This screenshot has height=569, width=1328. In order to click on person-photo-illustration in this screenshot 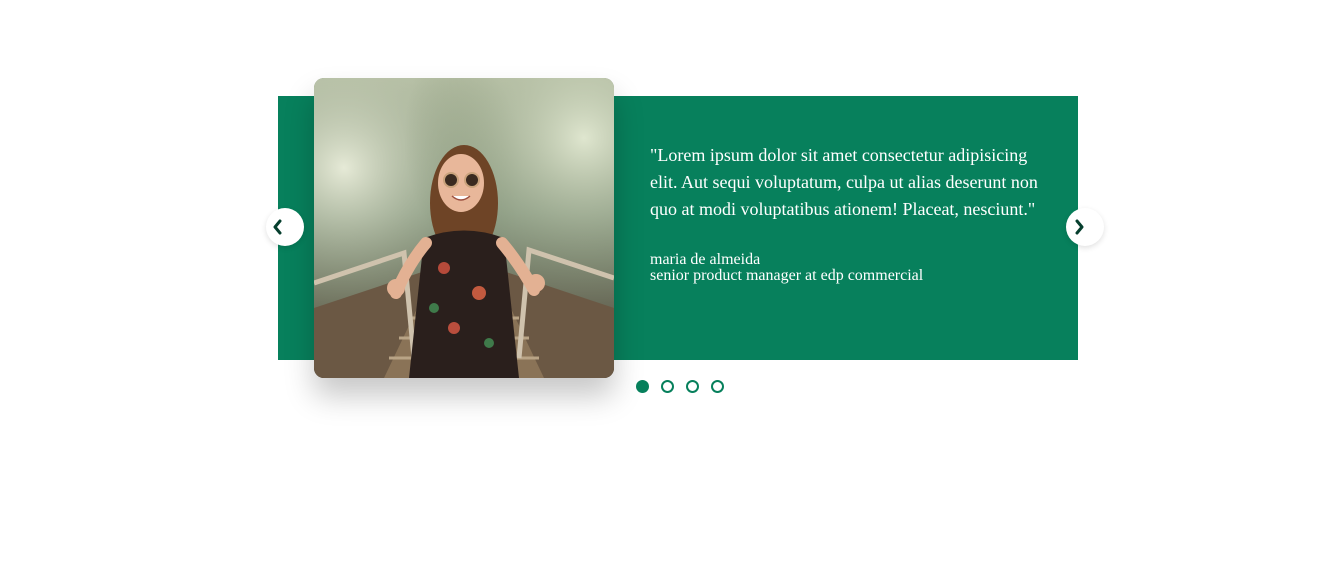, I will do `click(464, 228)`.